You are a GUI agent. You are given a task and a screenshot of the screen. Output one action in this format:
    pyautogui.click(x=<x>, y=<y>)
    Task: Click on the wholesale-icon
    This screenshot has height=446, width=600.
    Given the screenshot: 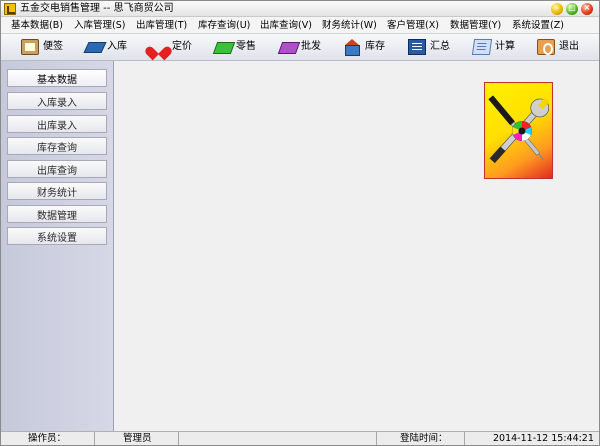 What is the action you would take?
    pyautogui.click(x=288, y=47)
    